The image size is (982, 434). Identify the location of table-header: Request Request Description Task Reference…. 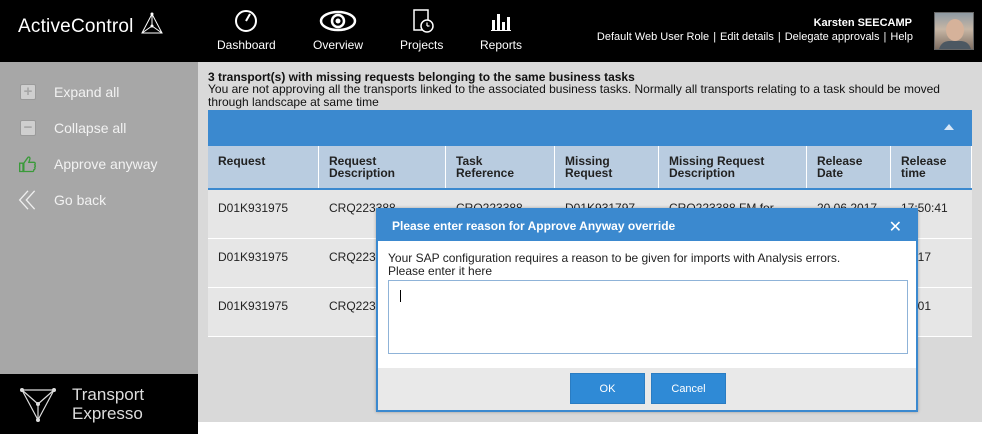
(590, 168).